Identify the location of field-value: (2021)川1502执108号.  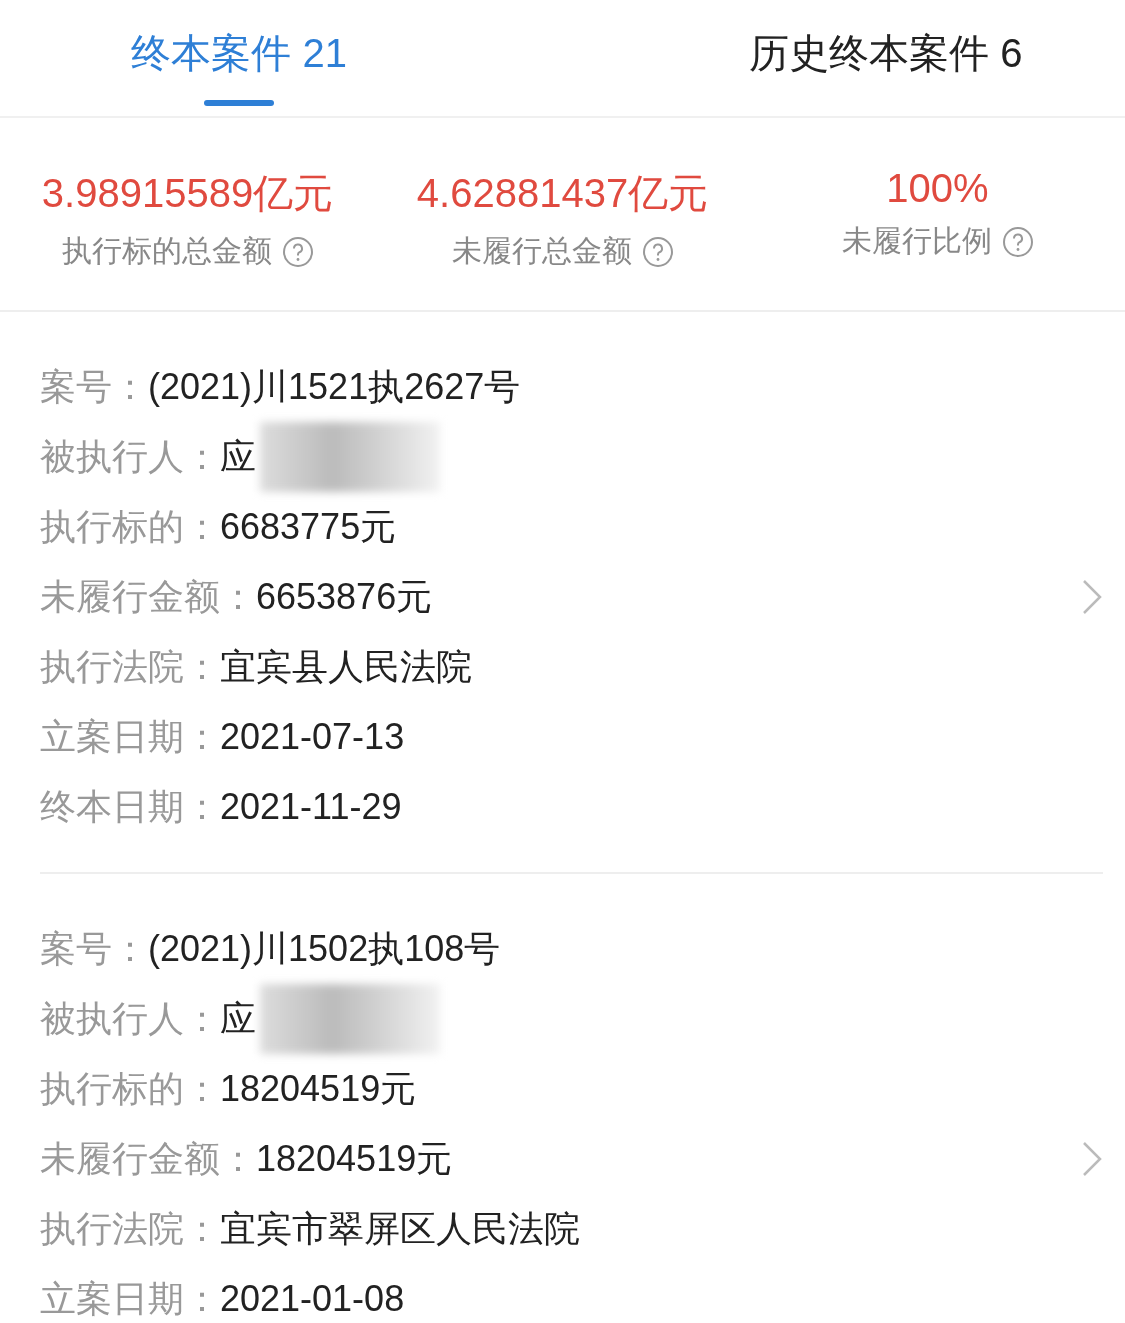
(324, 948).